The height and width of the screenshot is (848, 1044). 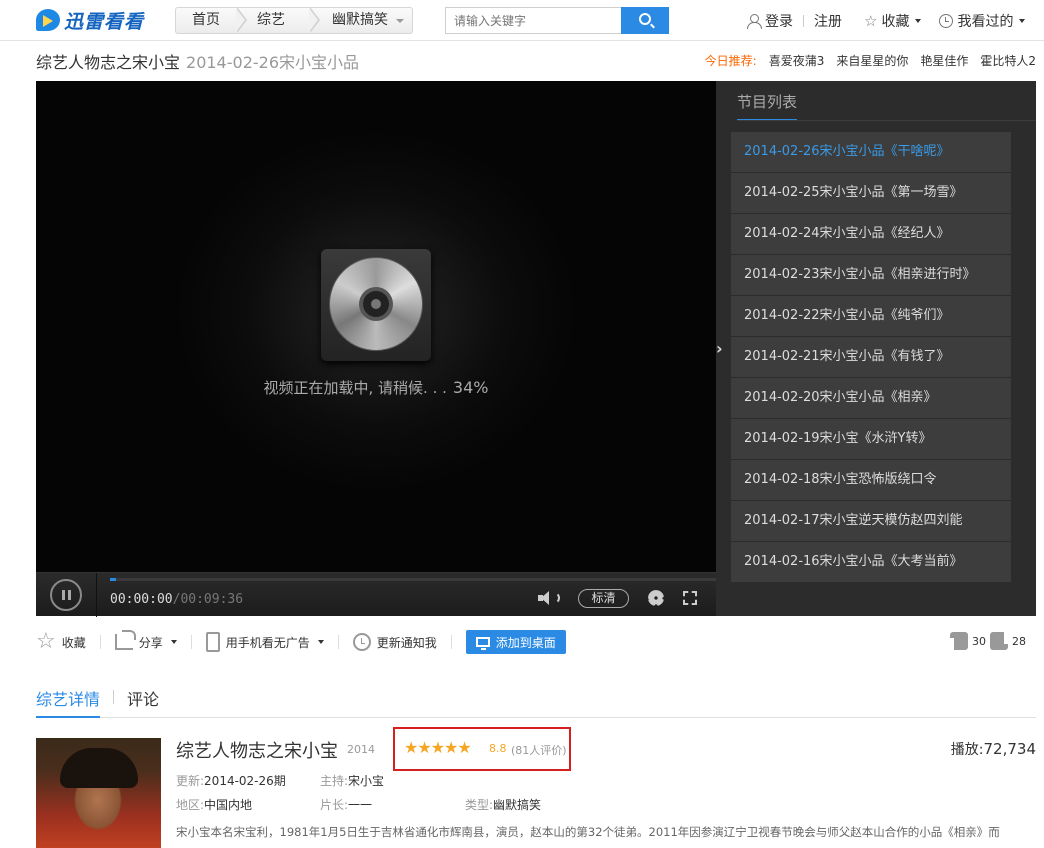 What do you see at coordinates (190, 781) in the screenshot?
I see `update-label: 更新:` at bounding box center [190, 781].